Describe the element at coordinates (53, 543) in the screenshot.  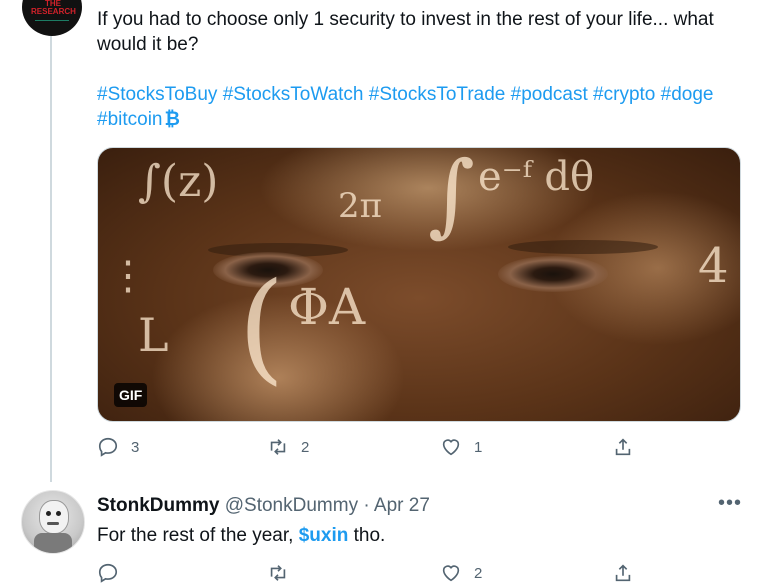
I see `avatar-body` at that location.